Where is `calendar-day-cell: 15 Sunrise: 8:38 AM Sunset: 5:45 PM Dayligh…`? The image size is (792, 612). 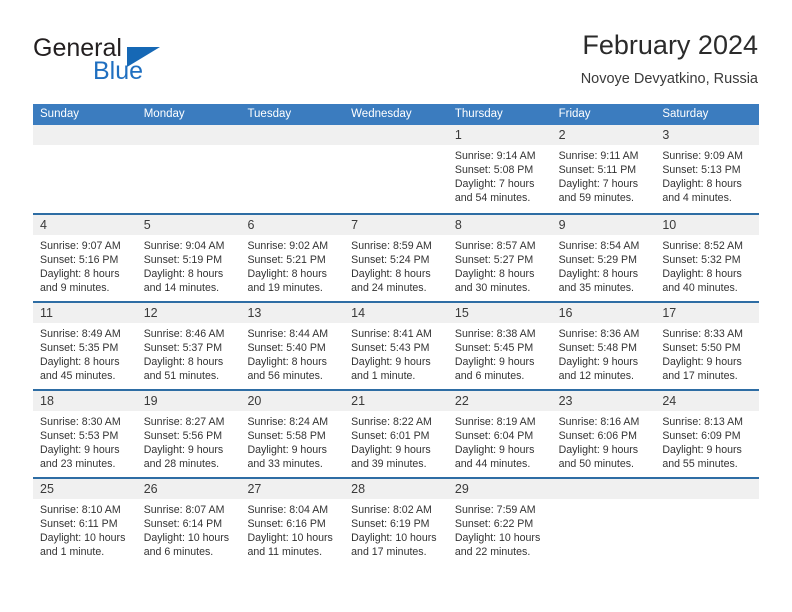
calendar-day-cell: 15 Sunrise: 8:38 AM Sunset: 5:45 PM Dayligh… is located at coordinates (499, 346).